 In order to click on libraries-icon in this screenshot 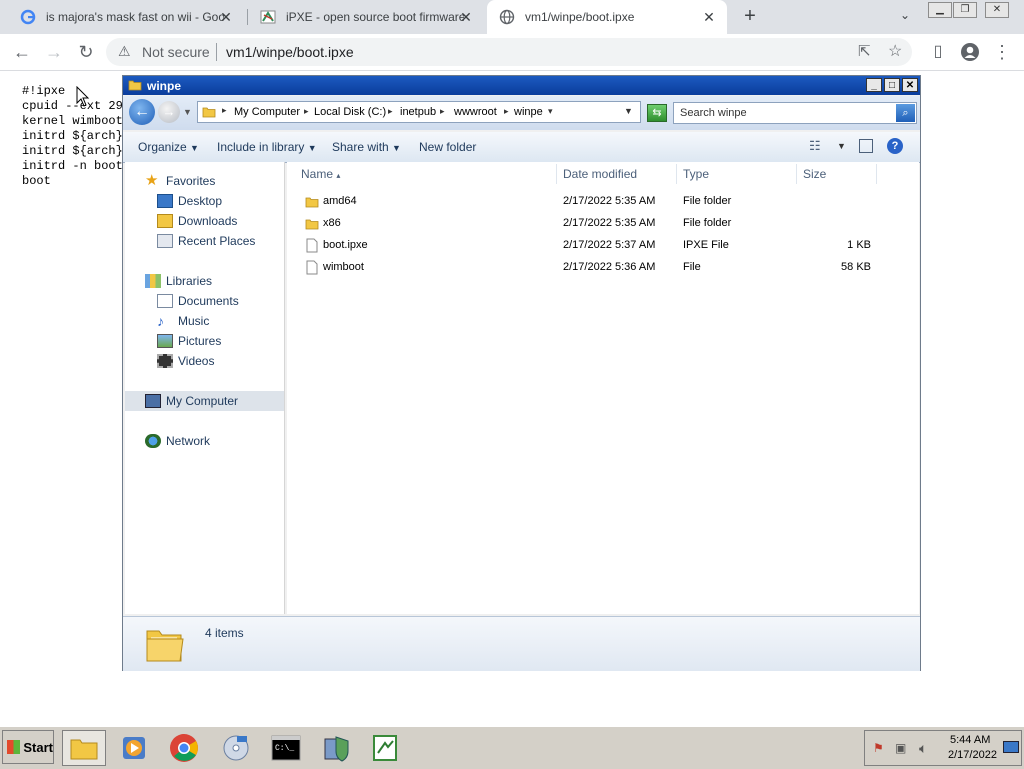, I will do `click(153, 281)`.